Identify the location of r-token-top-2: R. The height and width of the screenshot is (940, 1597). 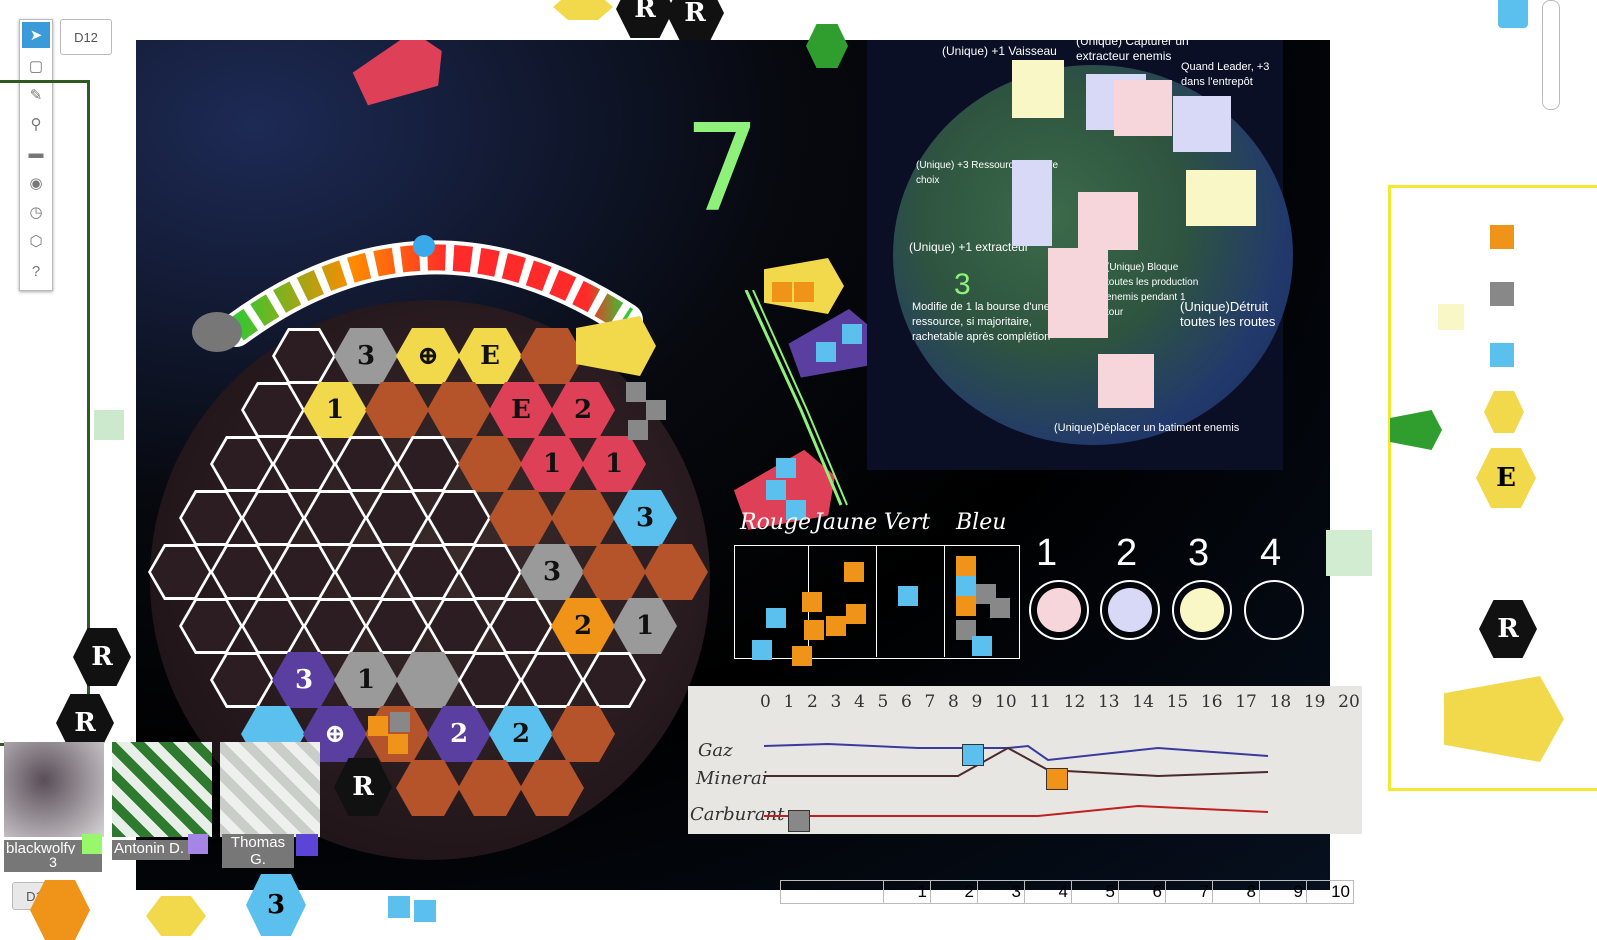
(695, 21).